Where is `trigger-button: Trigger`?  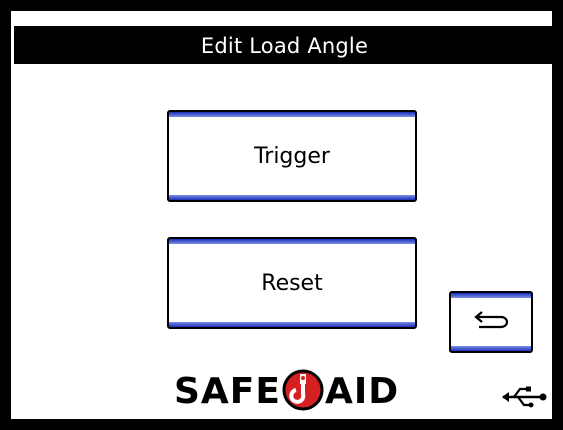
trigger-button: Trigger is located at coordinates (292, 156).